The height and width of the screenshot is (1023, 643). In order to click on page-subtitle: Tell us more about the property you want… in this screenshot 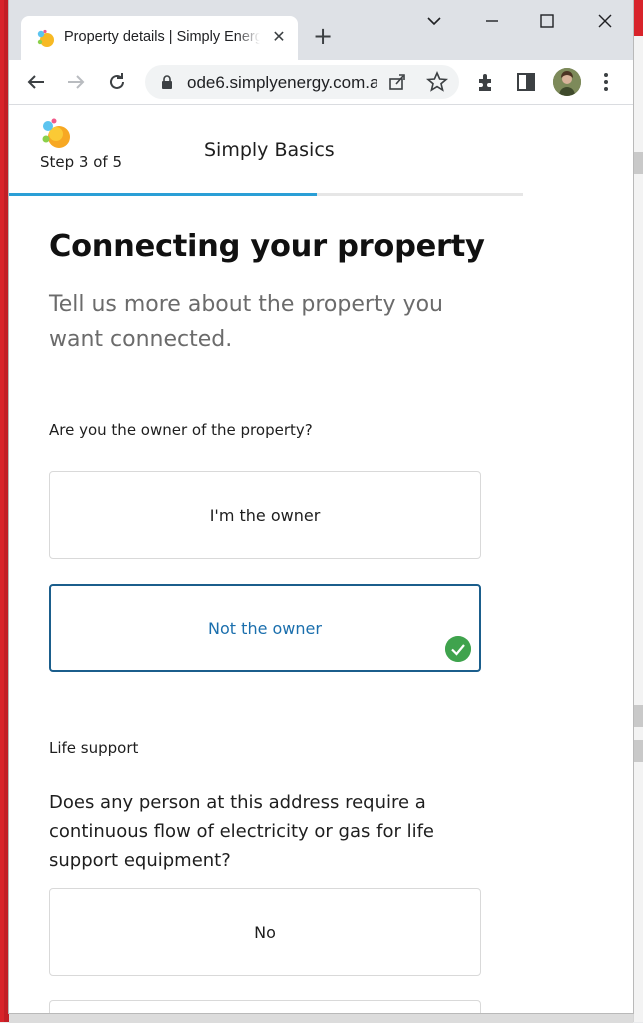, I will do `click(246, 322)`.